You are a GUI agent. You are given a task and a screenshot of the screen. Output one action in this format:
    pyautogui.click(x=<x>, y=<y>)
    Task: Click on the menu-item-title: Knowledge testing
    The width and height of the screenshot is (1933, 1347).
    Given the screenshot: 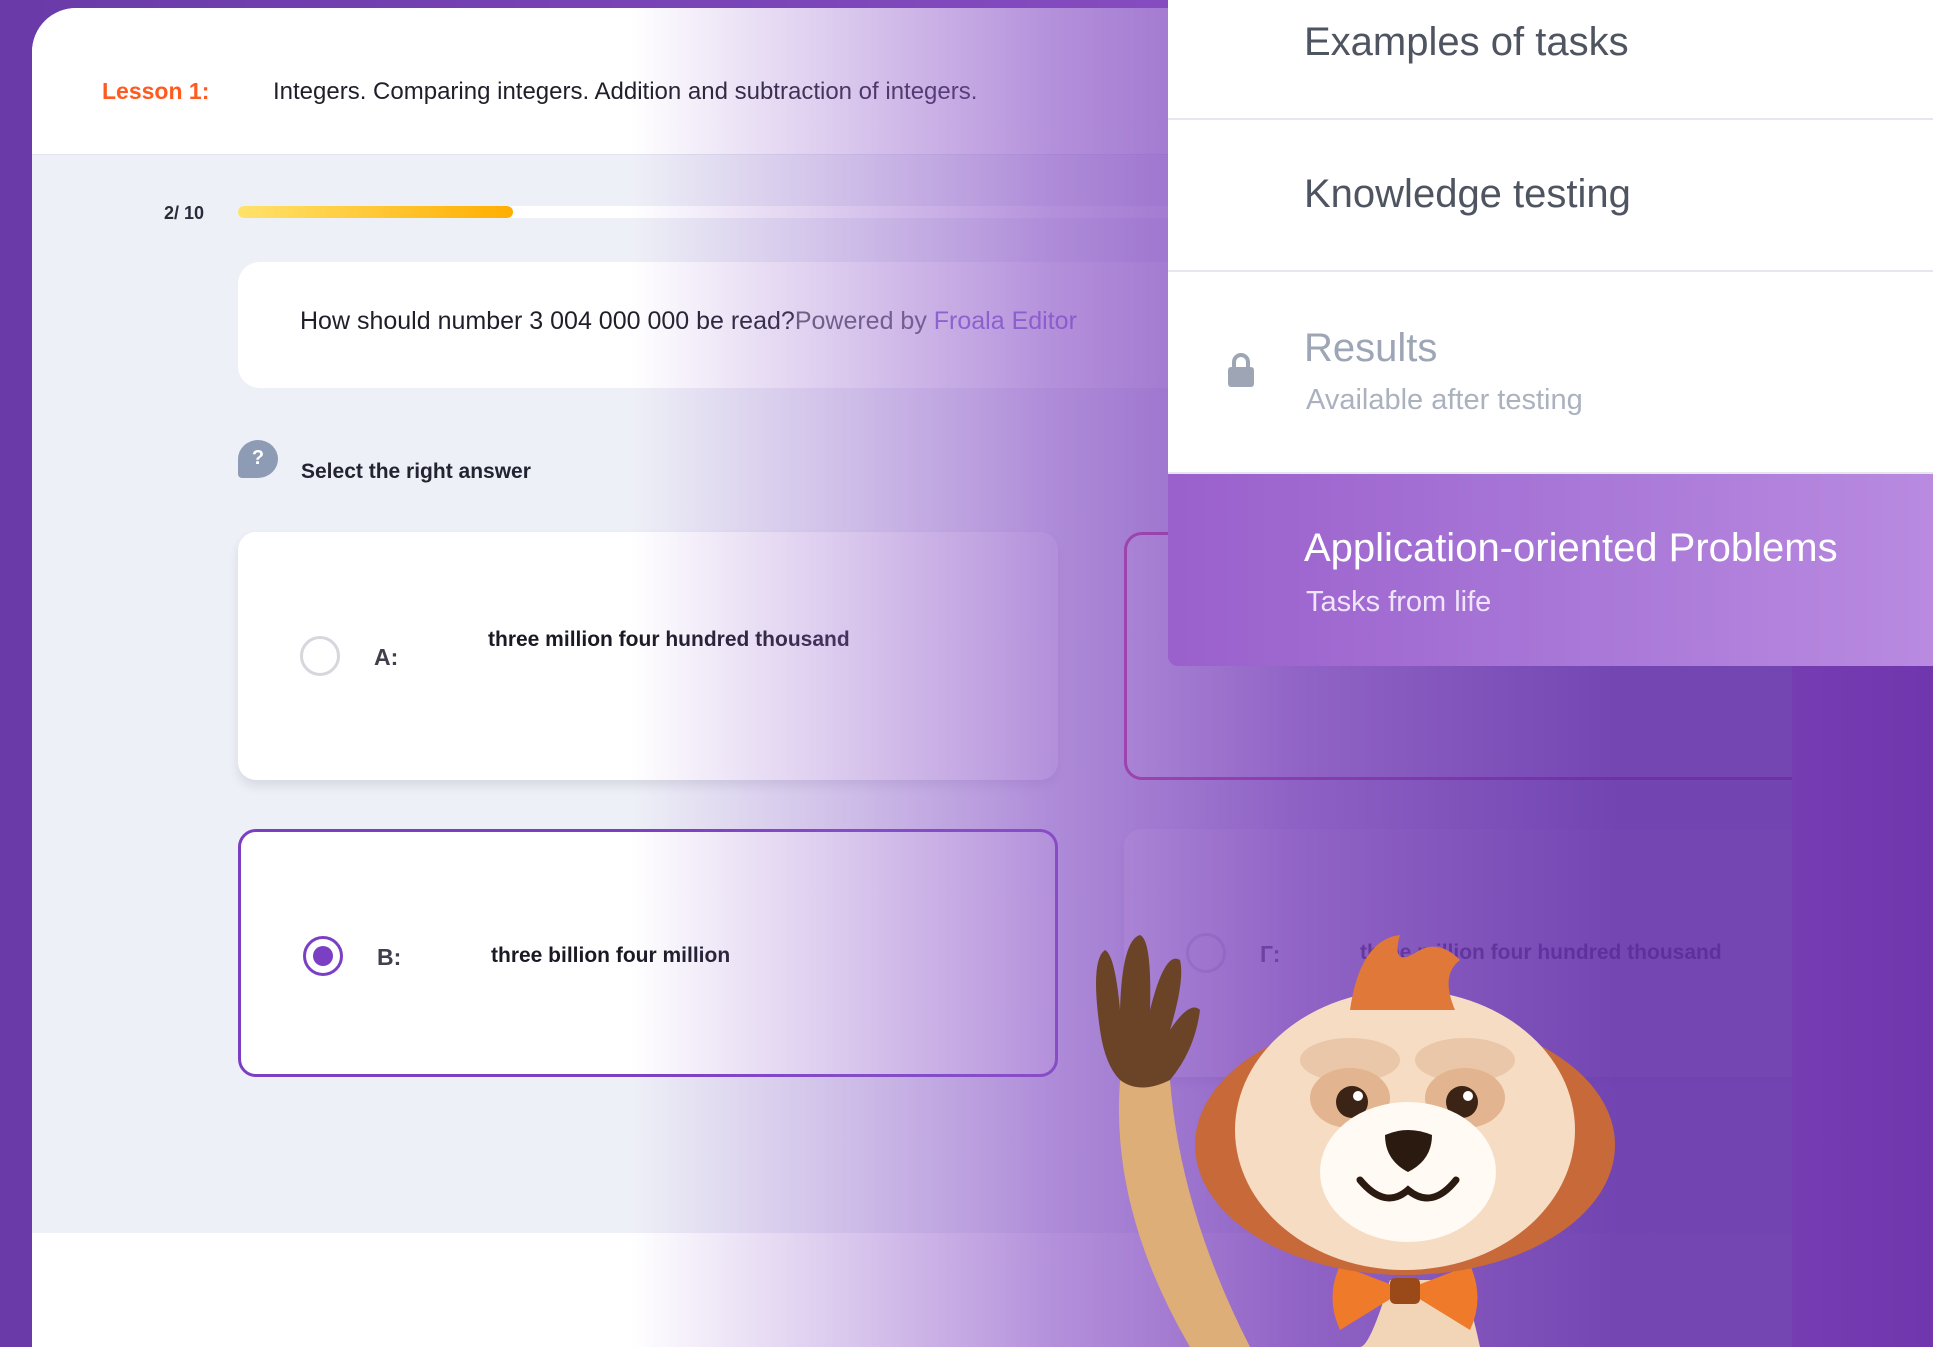 What is the action you would take?
    pyautogui.click(x=1467, y=194)
    